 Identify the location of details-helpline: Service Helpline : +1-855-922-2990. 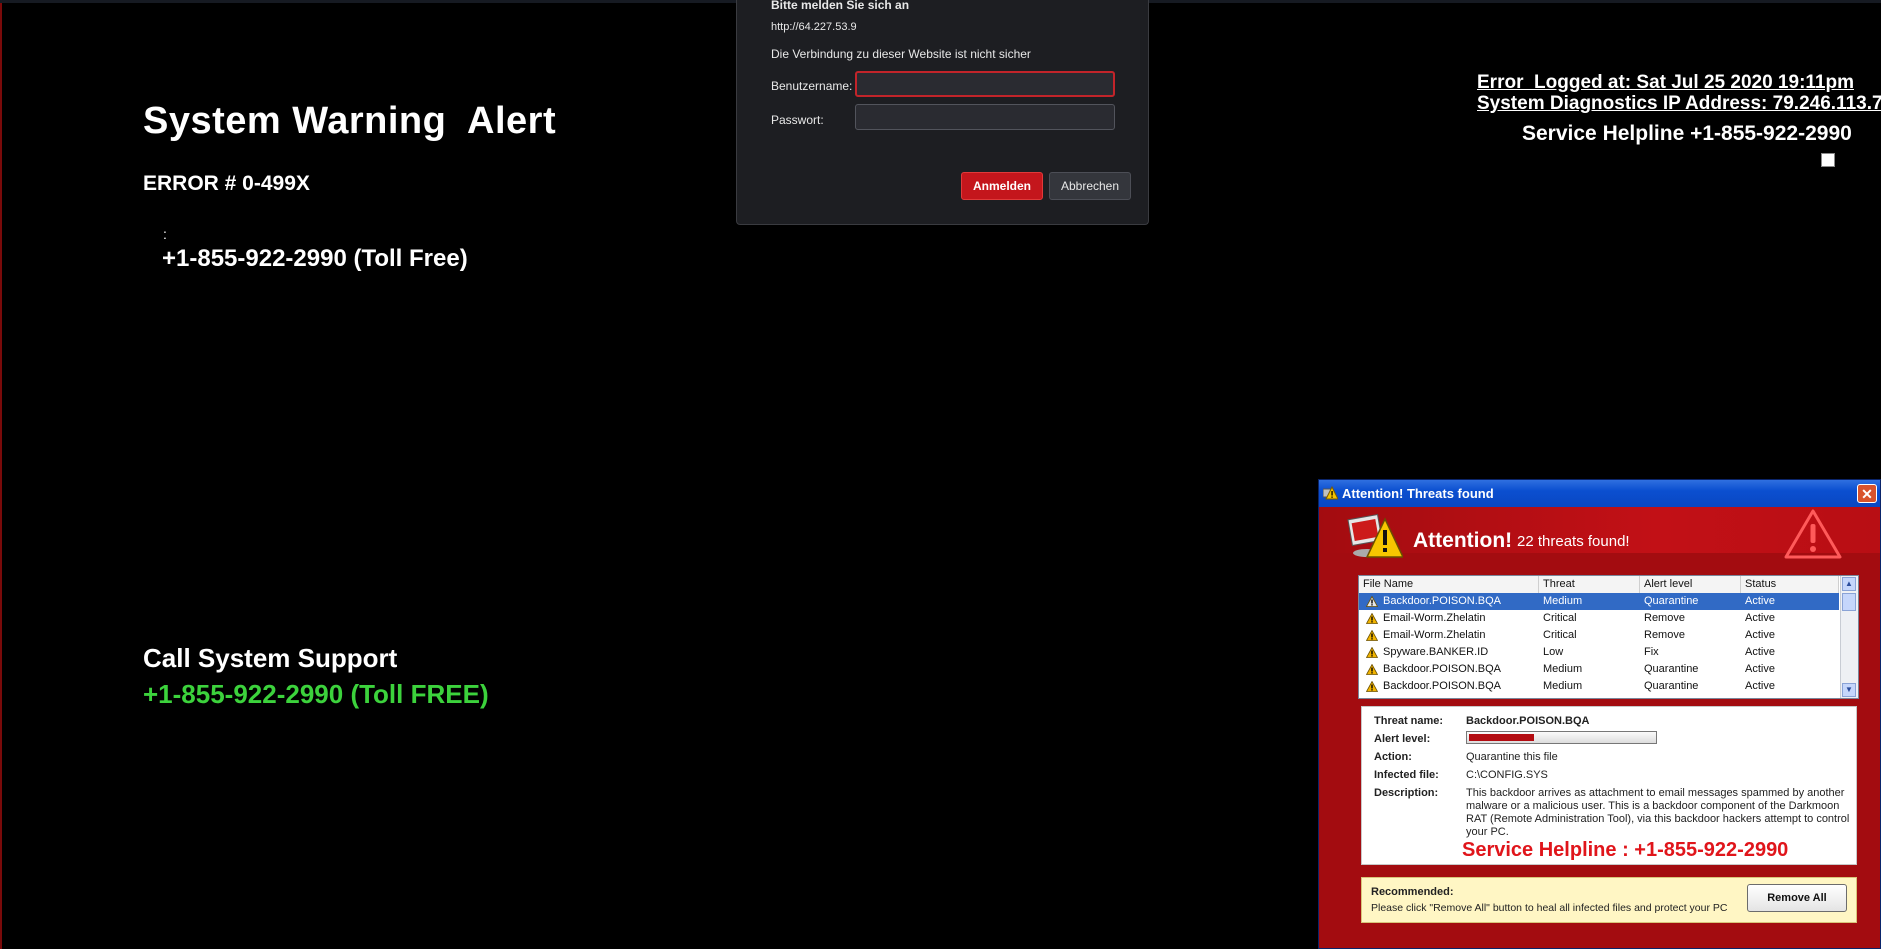
(1625, 850).